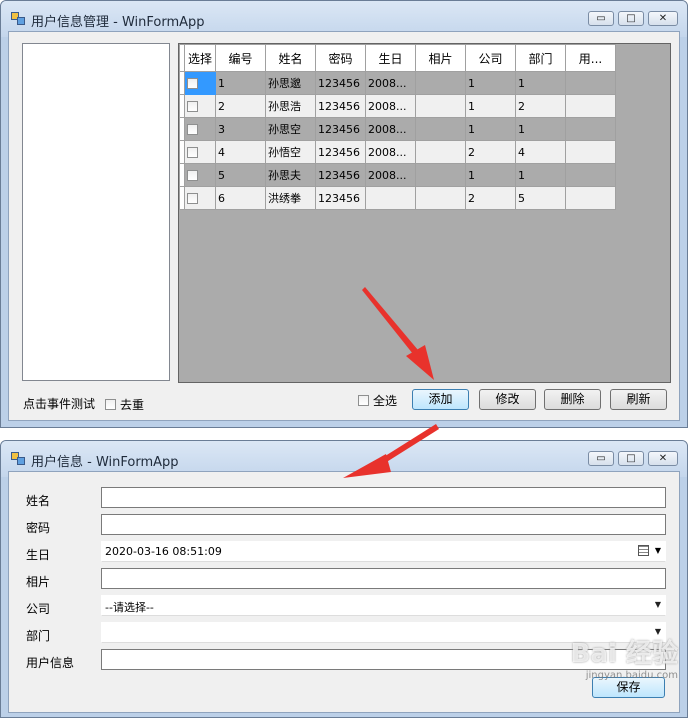 This screenshot has height=718, width=688. Describe the element at coordinates (540, 58) in the screenshot. I see `column-header: 部门` at that location.